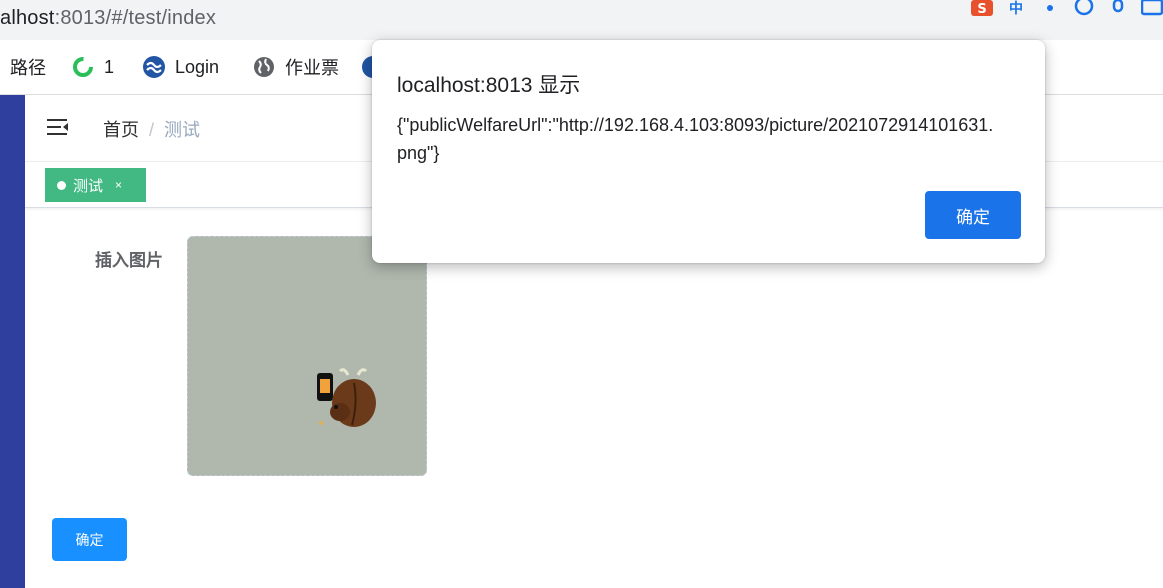 The image size is (1163, 588). Describe the element at coordinates (27, 18) in the screenshot. I see `url-host: alhost` at that location.